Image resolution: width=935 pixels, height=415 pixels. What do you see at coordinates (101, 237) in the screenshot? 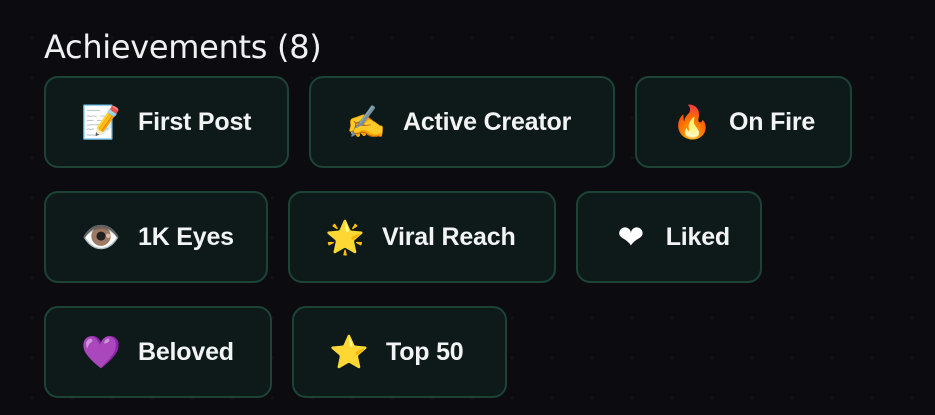
I see `eye-icon: 👁️` at bounding box center [101, 237].